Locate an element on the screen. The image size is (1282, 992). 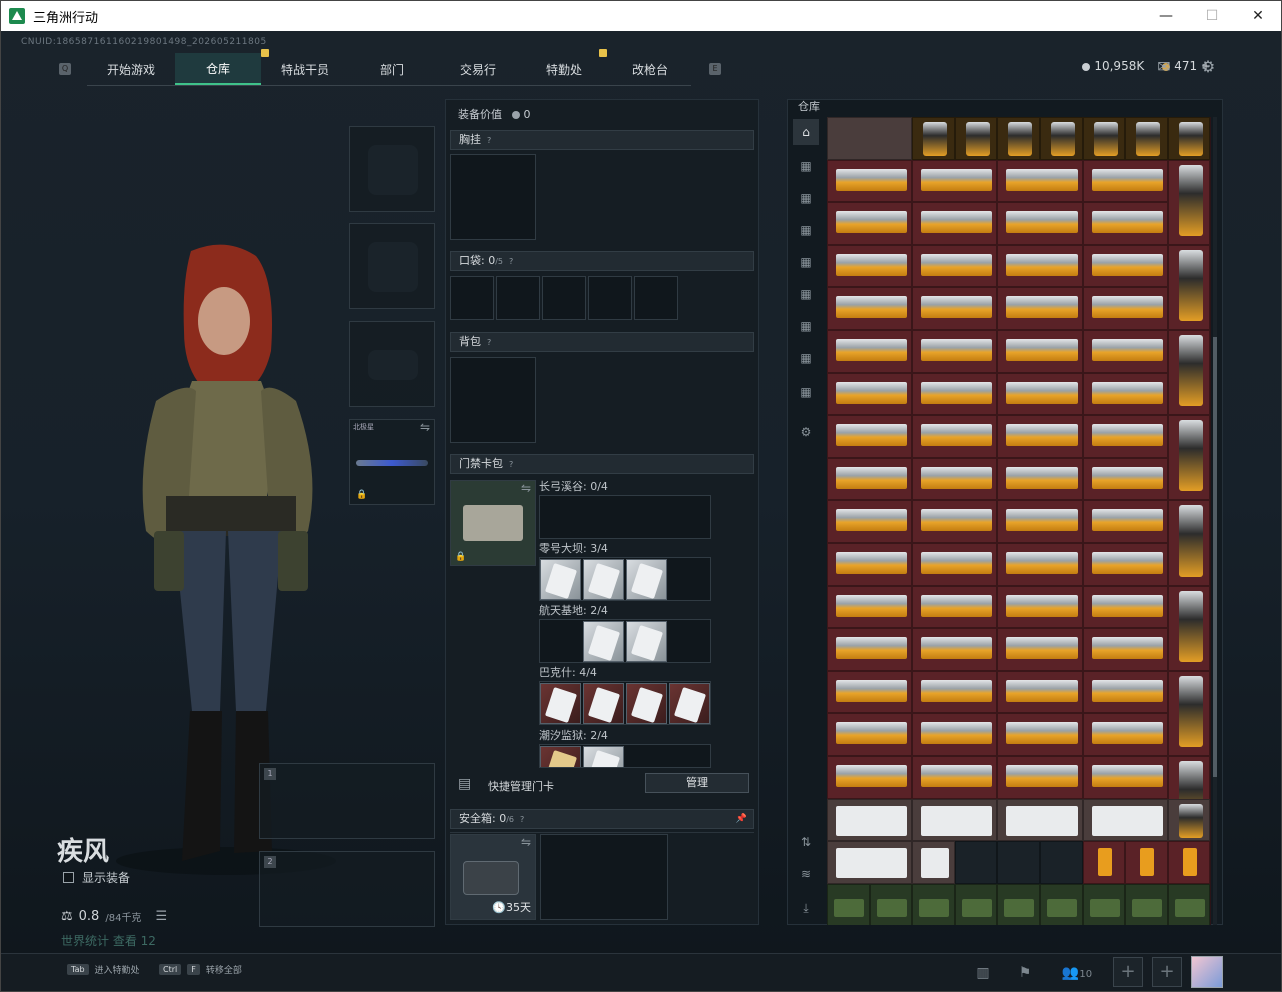
keycard-grid-longbow is located at coordinates (625, 517).